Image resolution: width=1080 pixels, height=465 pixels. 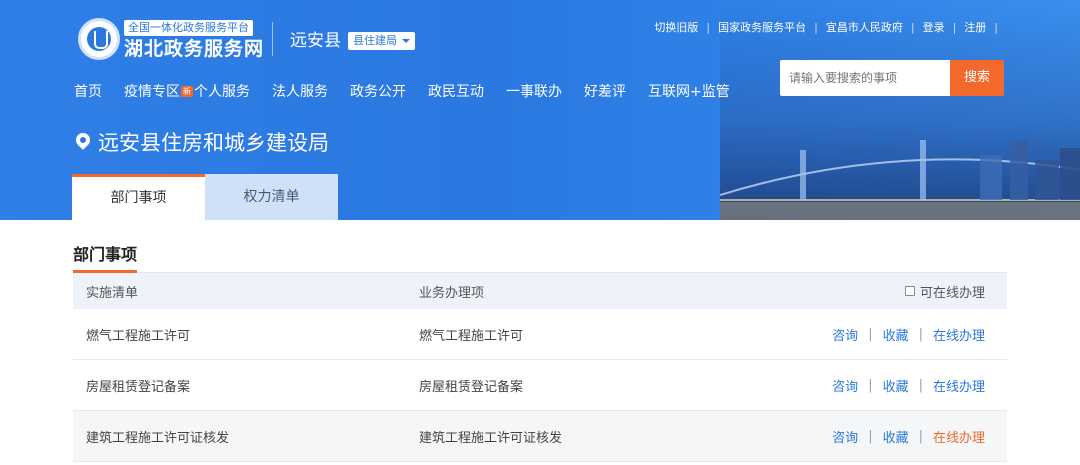 What do you see at coordinates (213, 143) in the screenshot?
I see `department-name: 远安县住房和城乡建设局` at bounding box center [213, 143].